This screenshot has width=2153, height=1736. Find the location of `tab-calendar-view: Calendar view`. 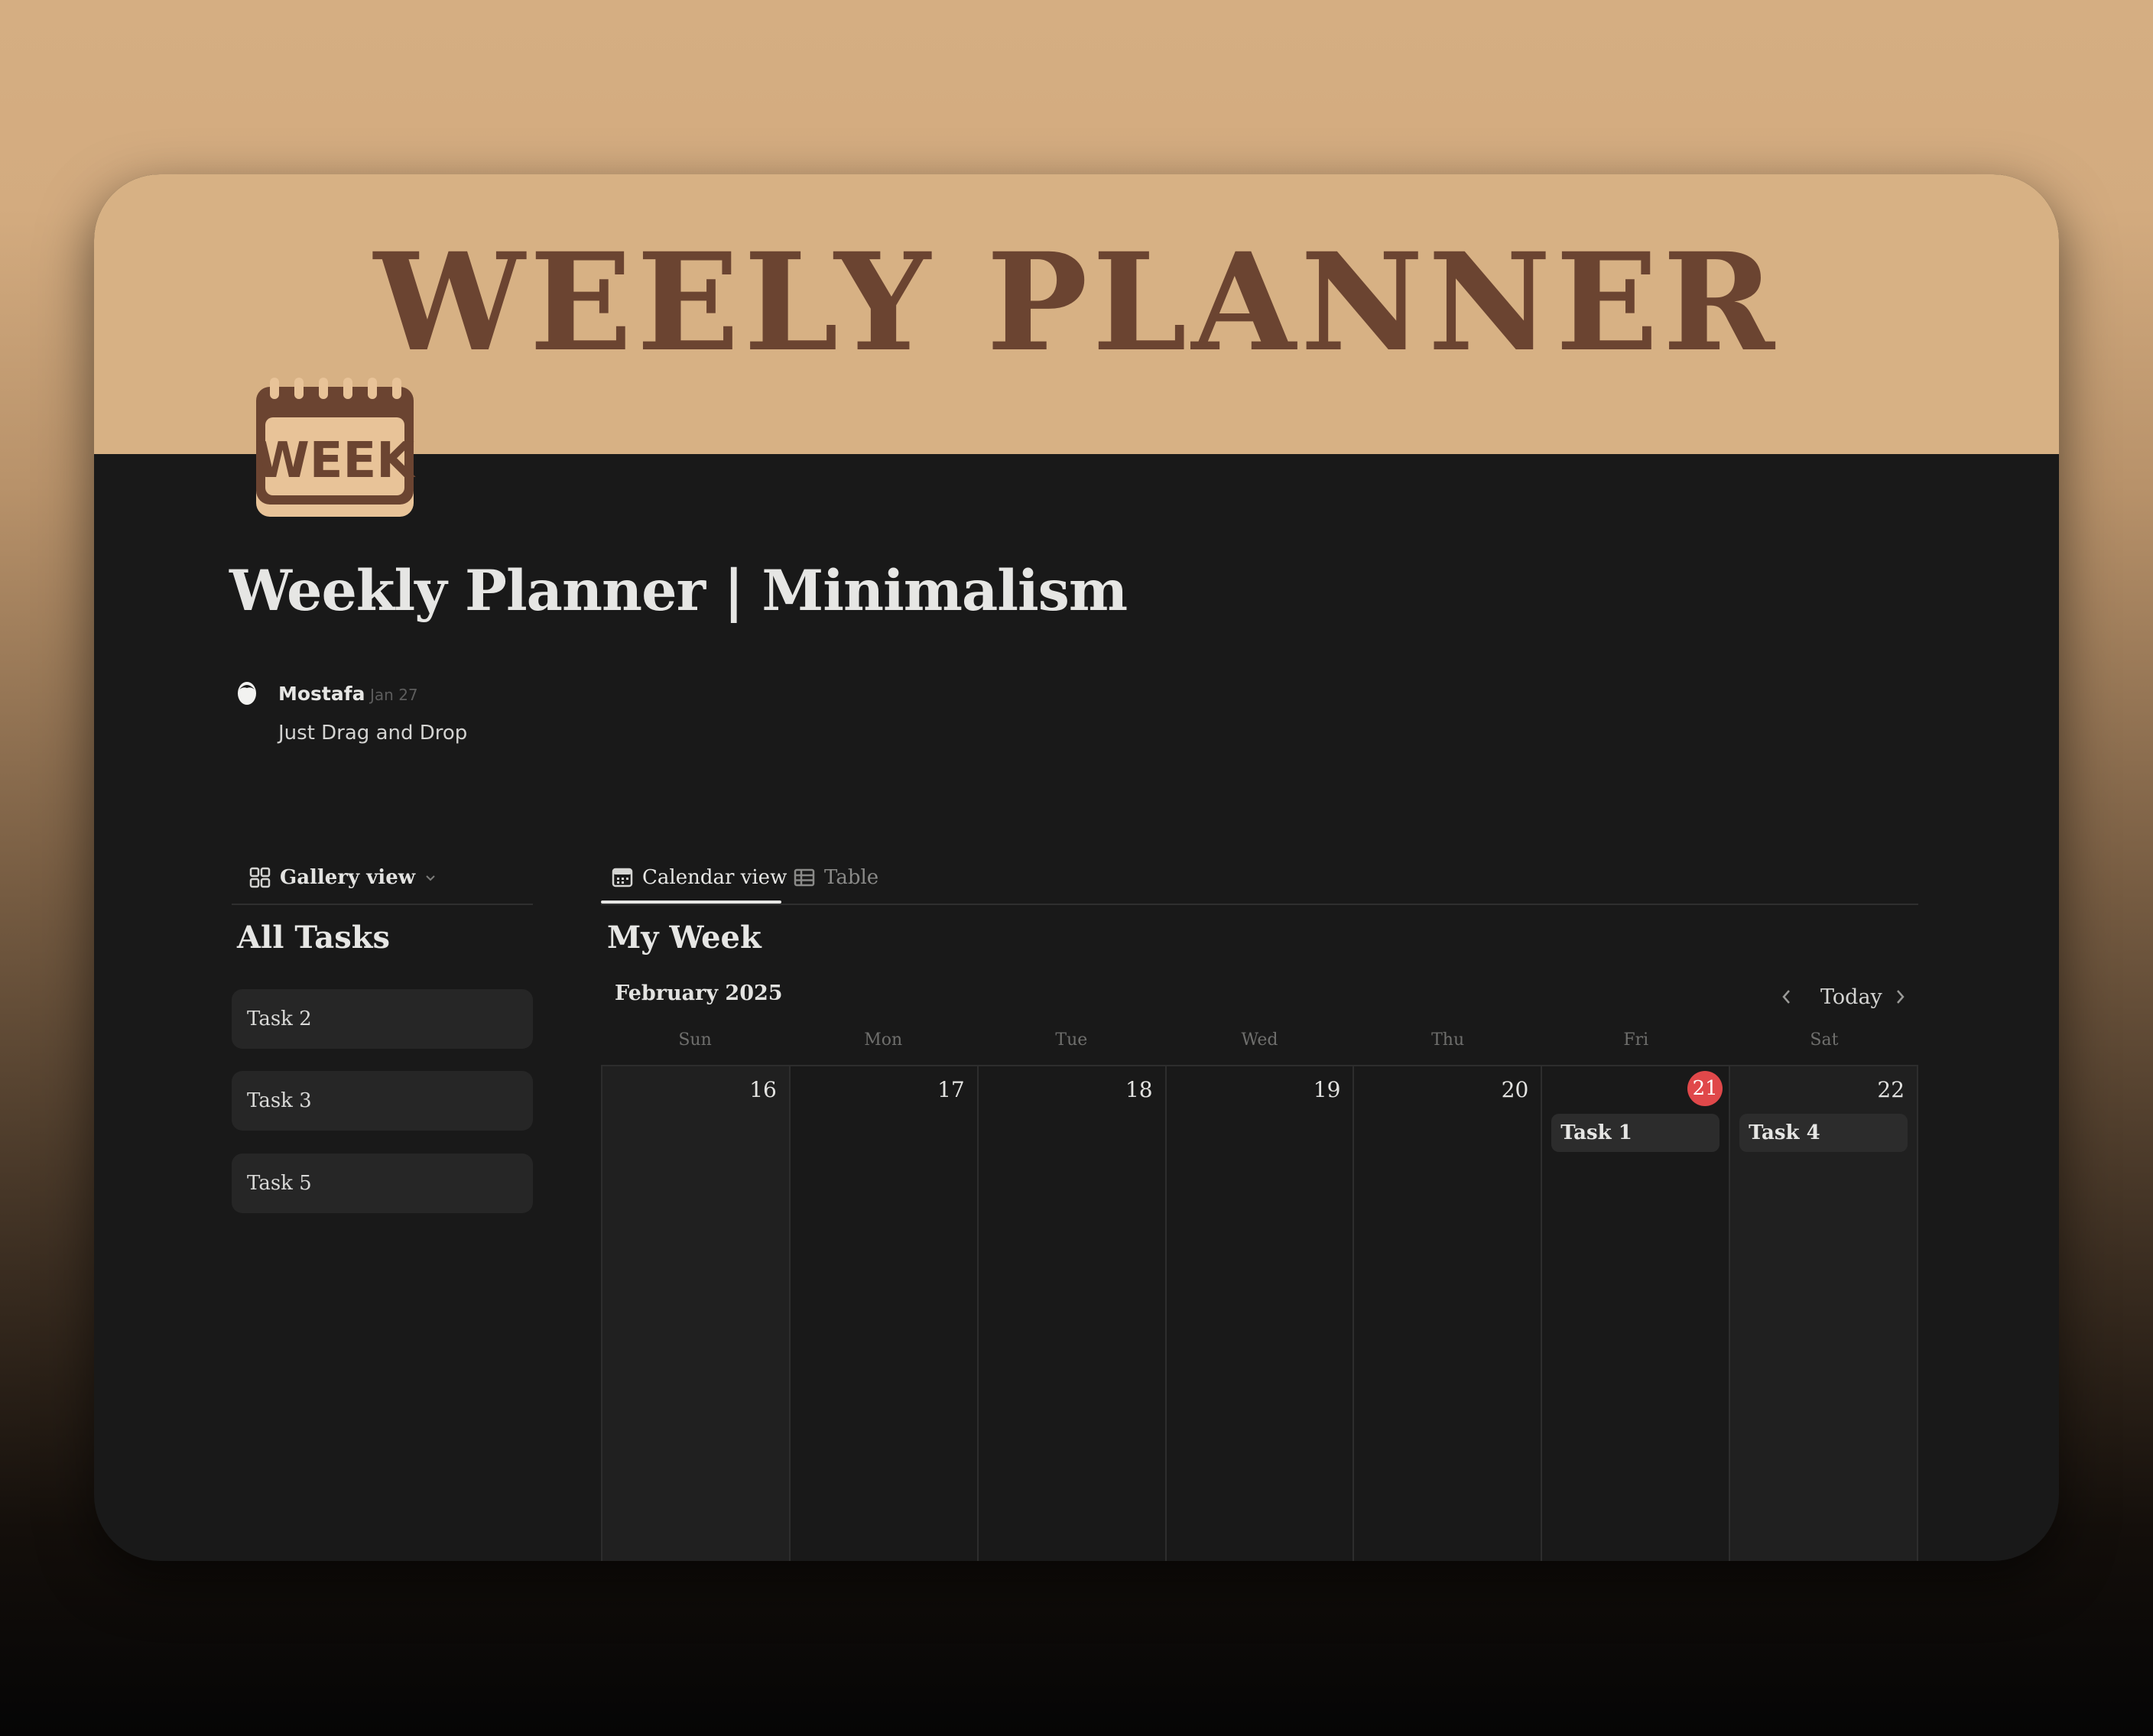

tab-calendar-view: Calendar view is located at coordinates (699, 878).